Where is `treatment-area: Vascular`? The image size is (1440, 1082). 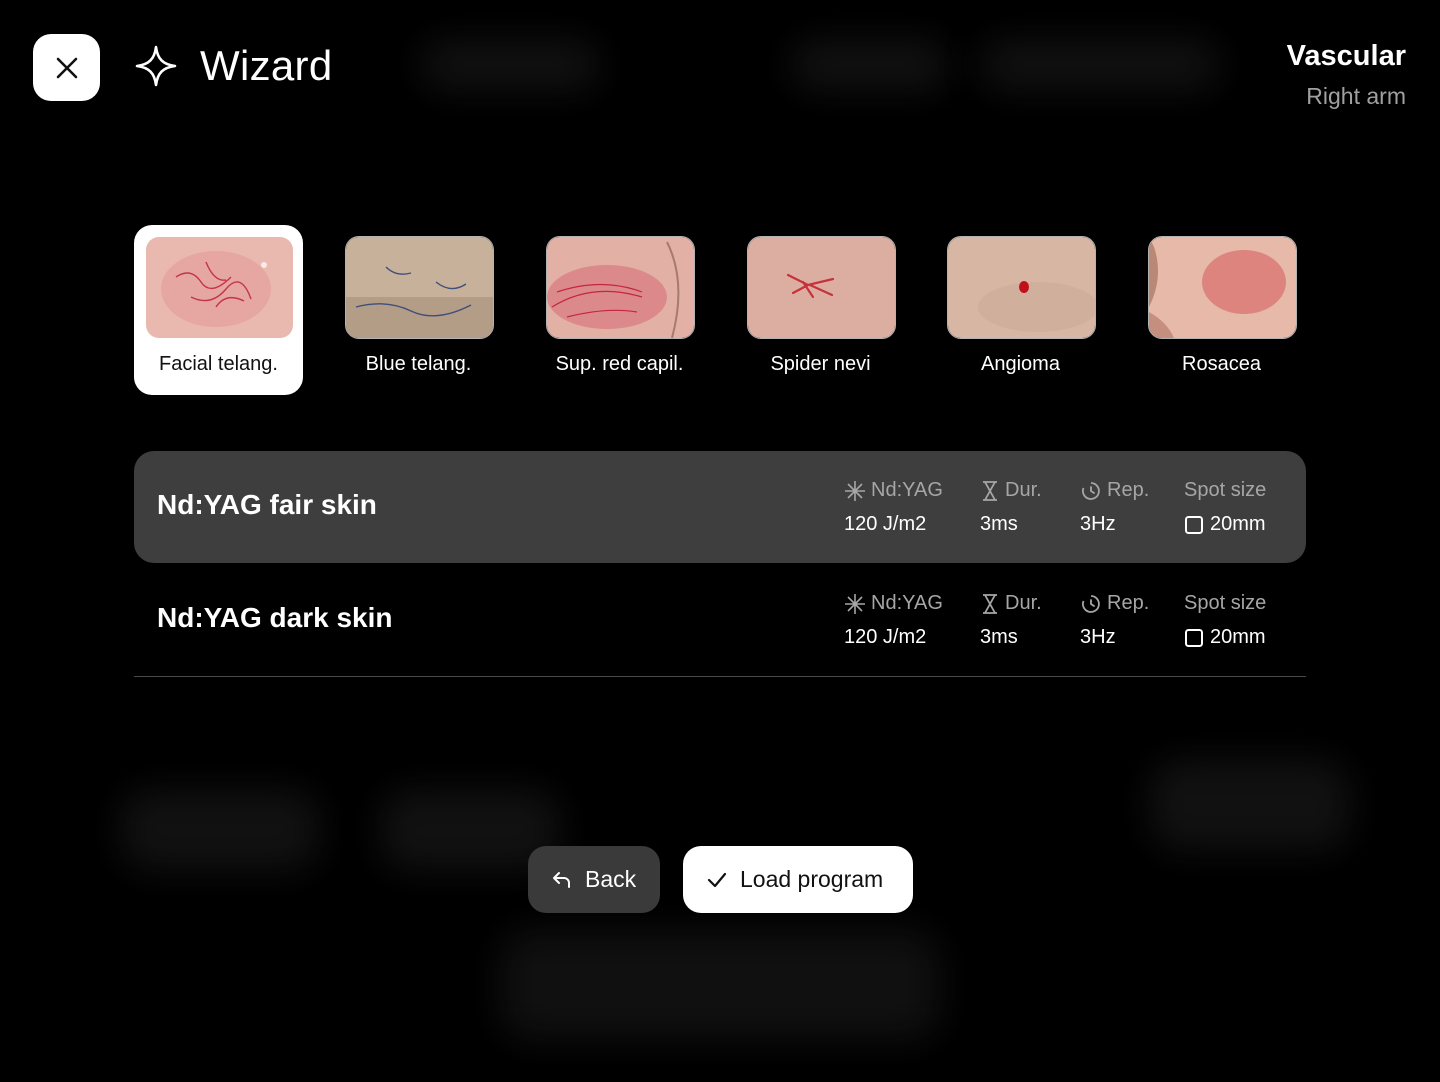
treatment-area: Vascular is located at coordinates (1346, 56).